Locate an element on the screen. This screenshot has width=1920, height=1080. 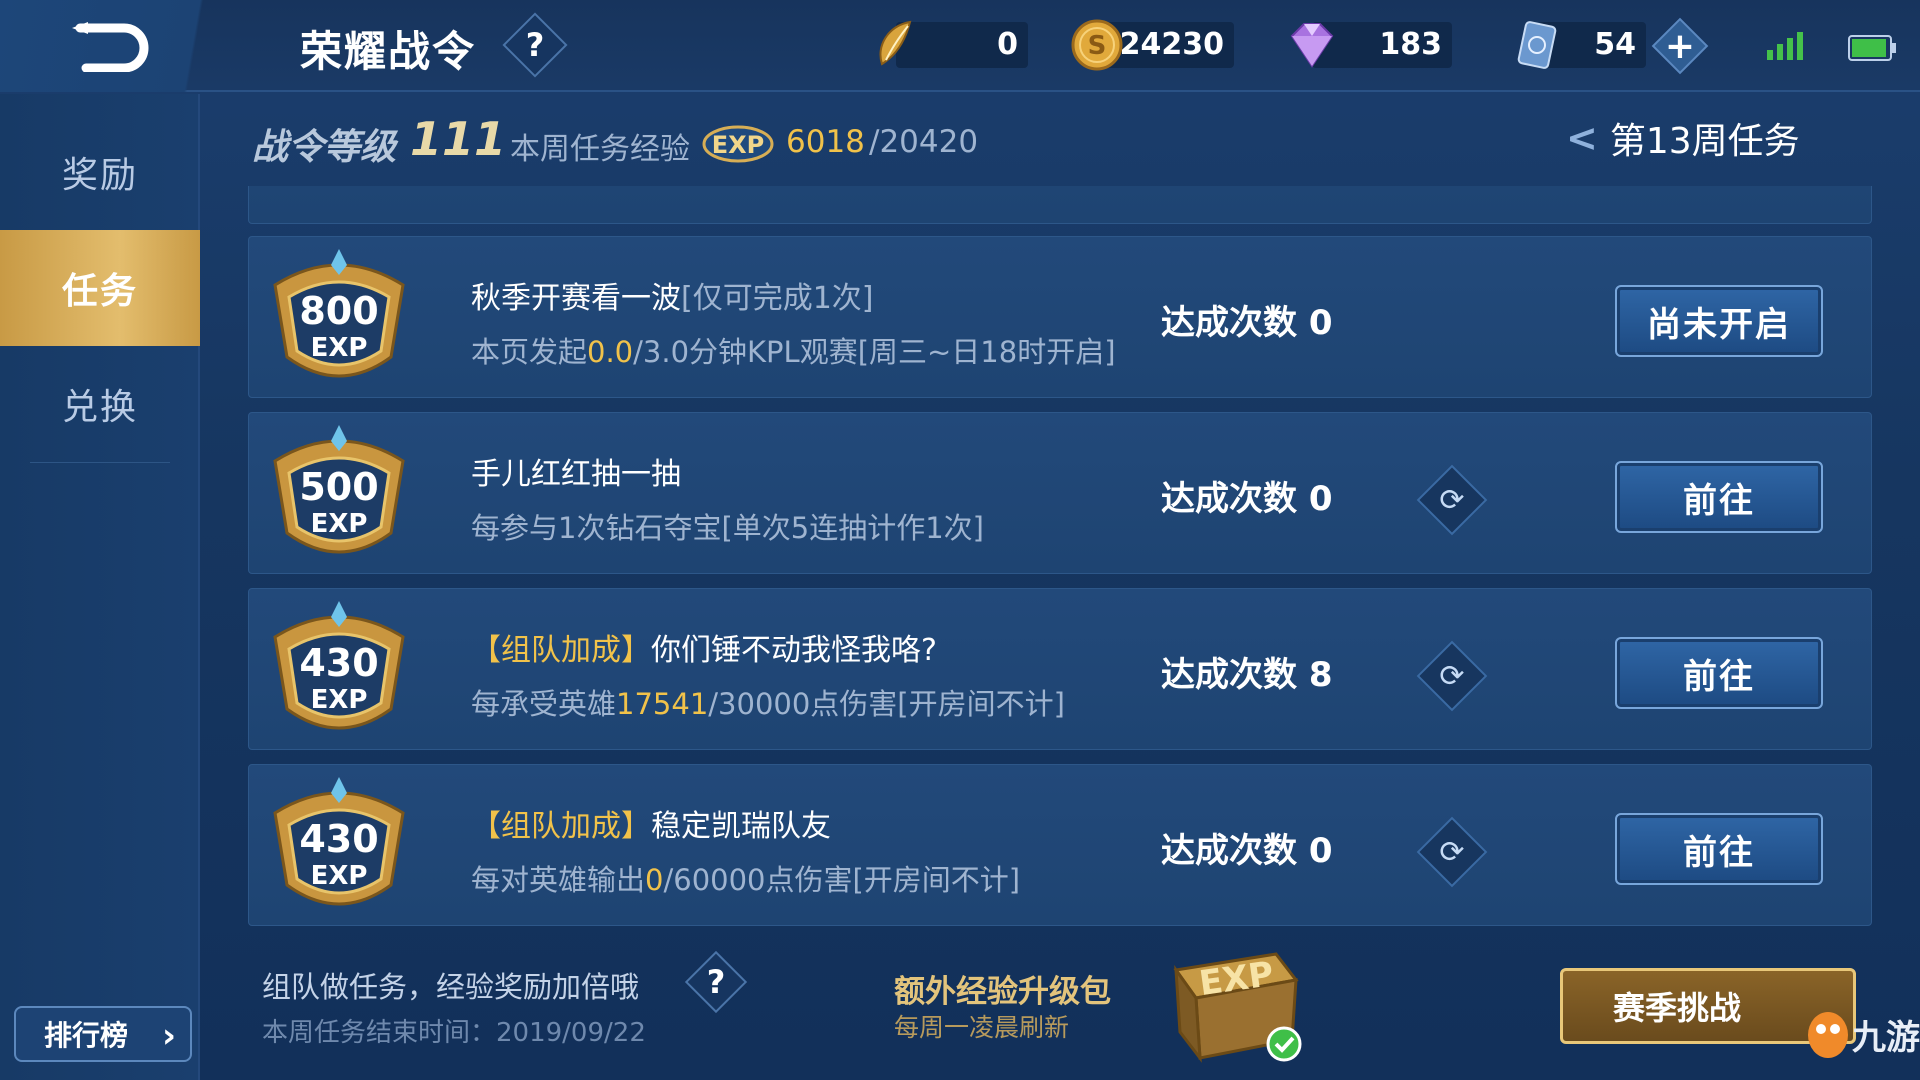
watermark: 九游 is located at coordinates (1864, 1034).